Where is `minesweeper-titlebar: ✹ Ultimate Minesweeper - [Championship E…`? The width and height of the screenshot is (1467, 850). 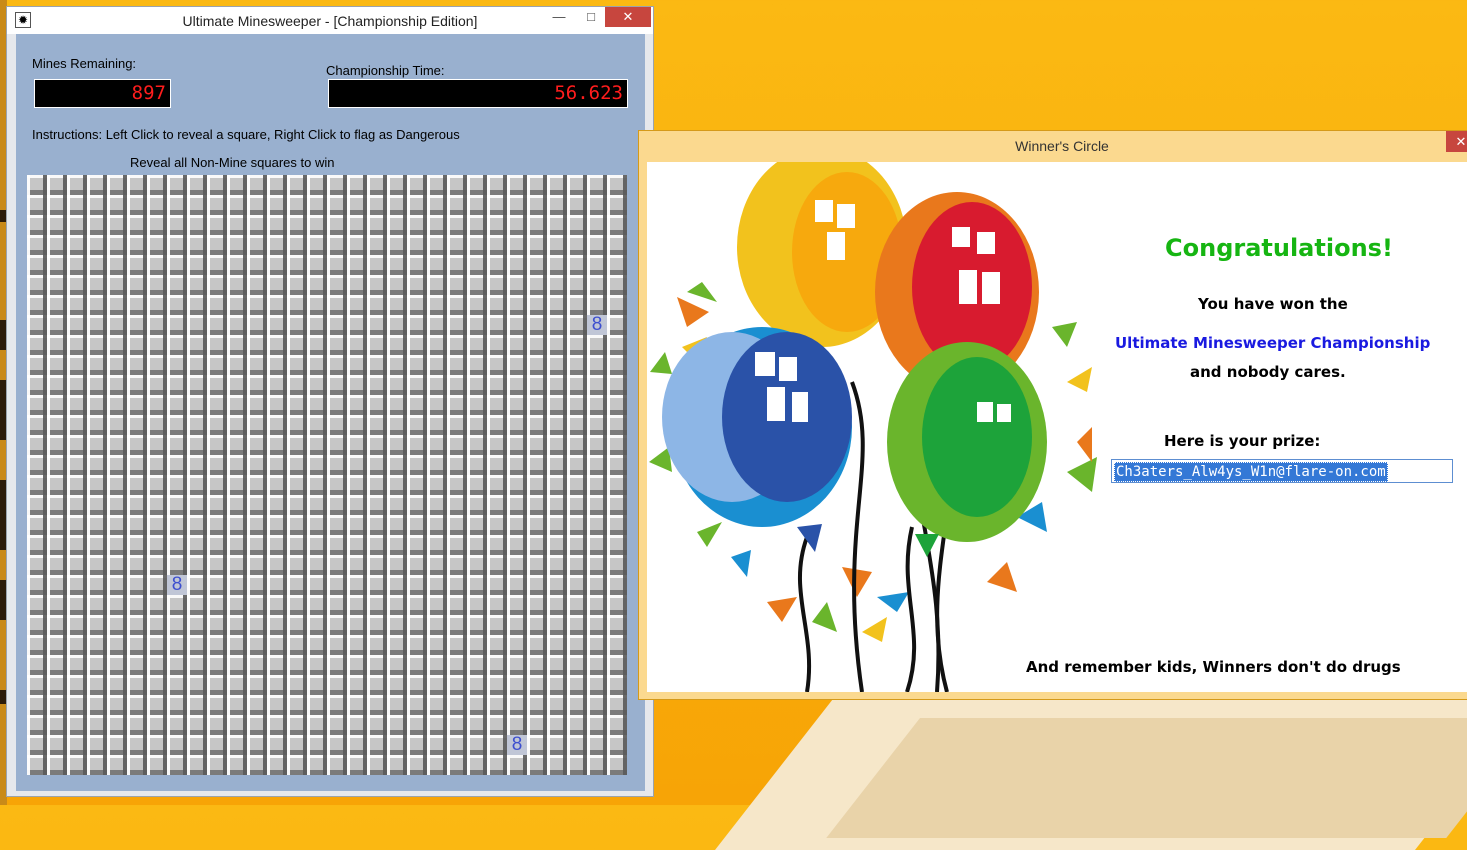 minesweeper-titlebar: ✹ Ultimate Minesweeper - [Championship E… is located at coordinates (330, 20).